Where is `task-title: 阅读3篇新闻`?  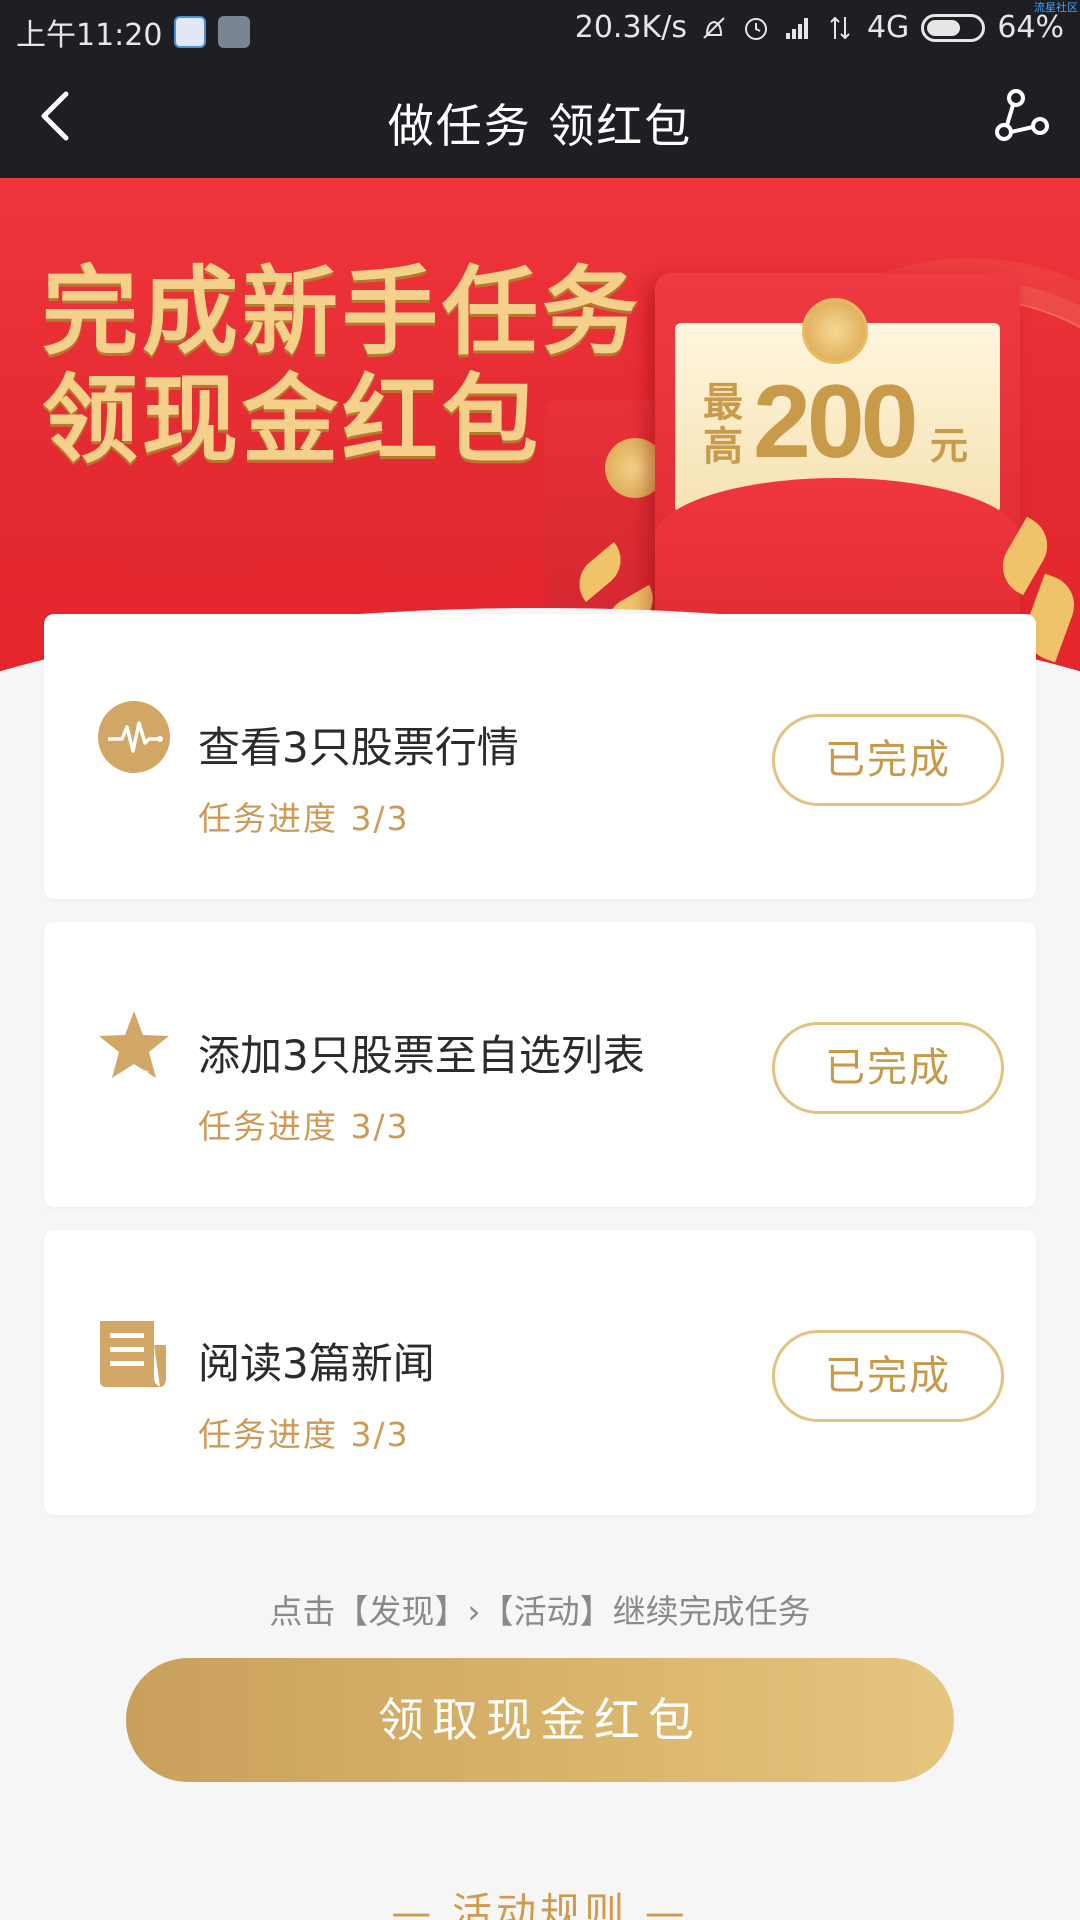 task-title: 阅读3篇新闻 is located at coordinates (316, 1363).